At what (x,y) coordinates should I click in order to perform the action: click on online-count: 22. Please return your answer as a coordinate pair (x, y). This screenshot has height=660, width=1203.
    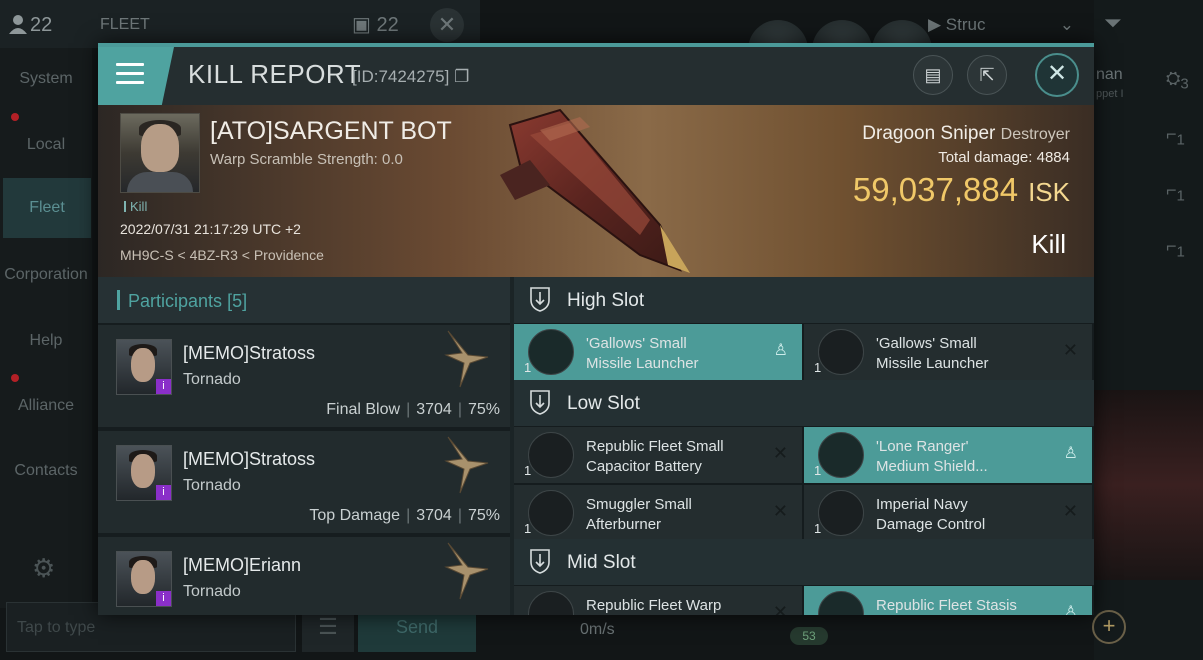
    Looking at the image, I should click on (30, 25).